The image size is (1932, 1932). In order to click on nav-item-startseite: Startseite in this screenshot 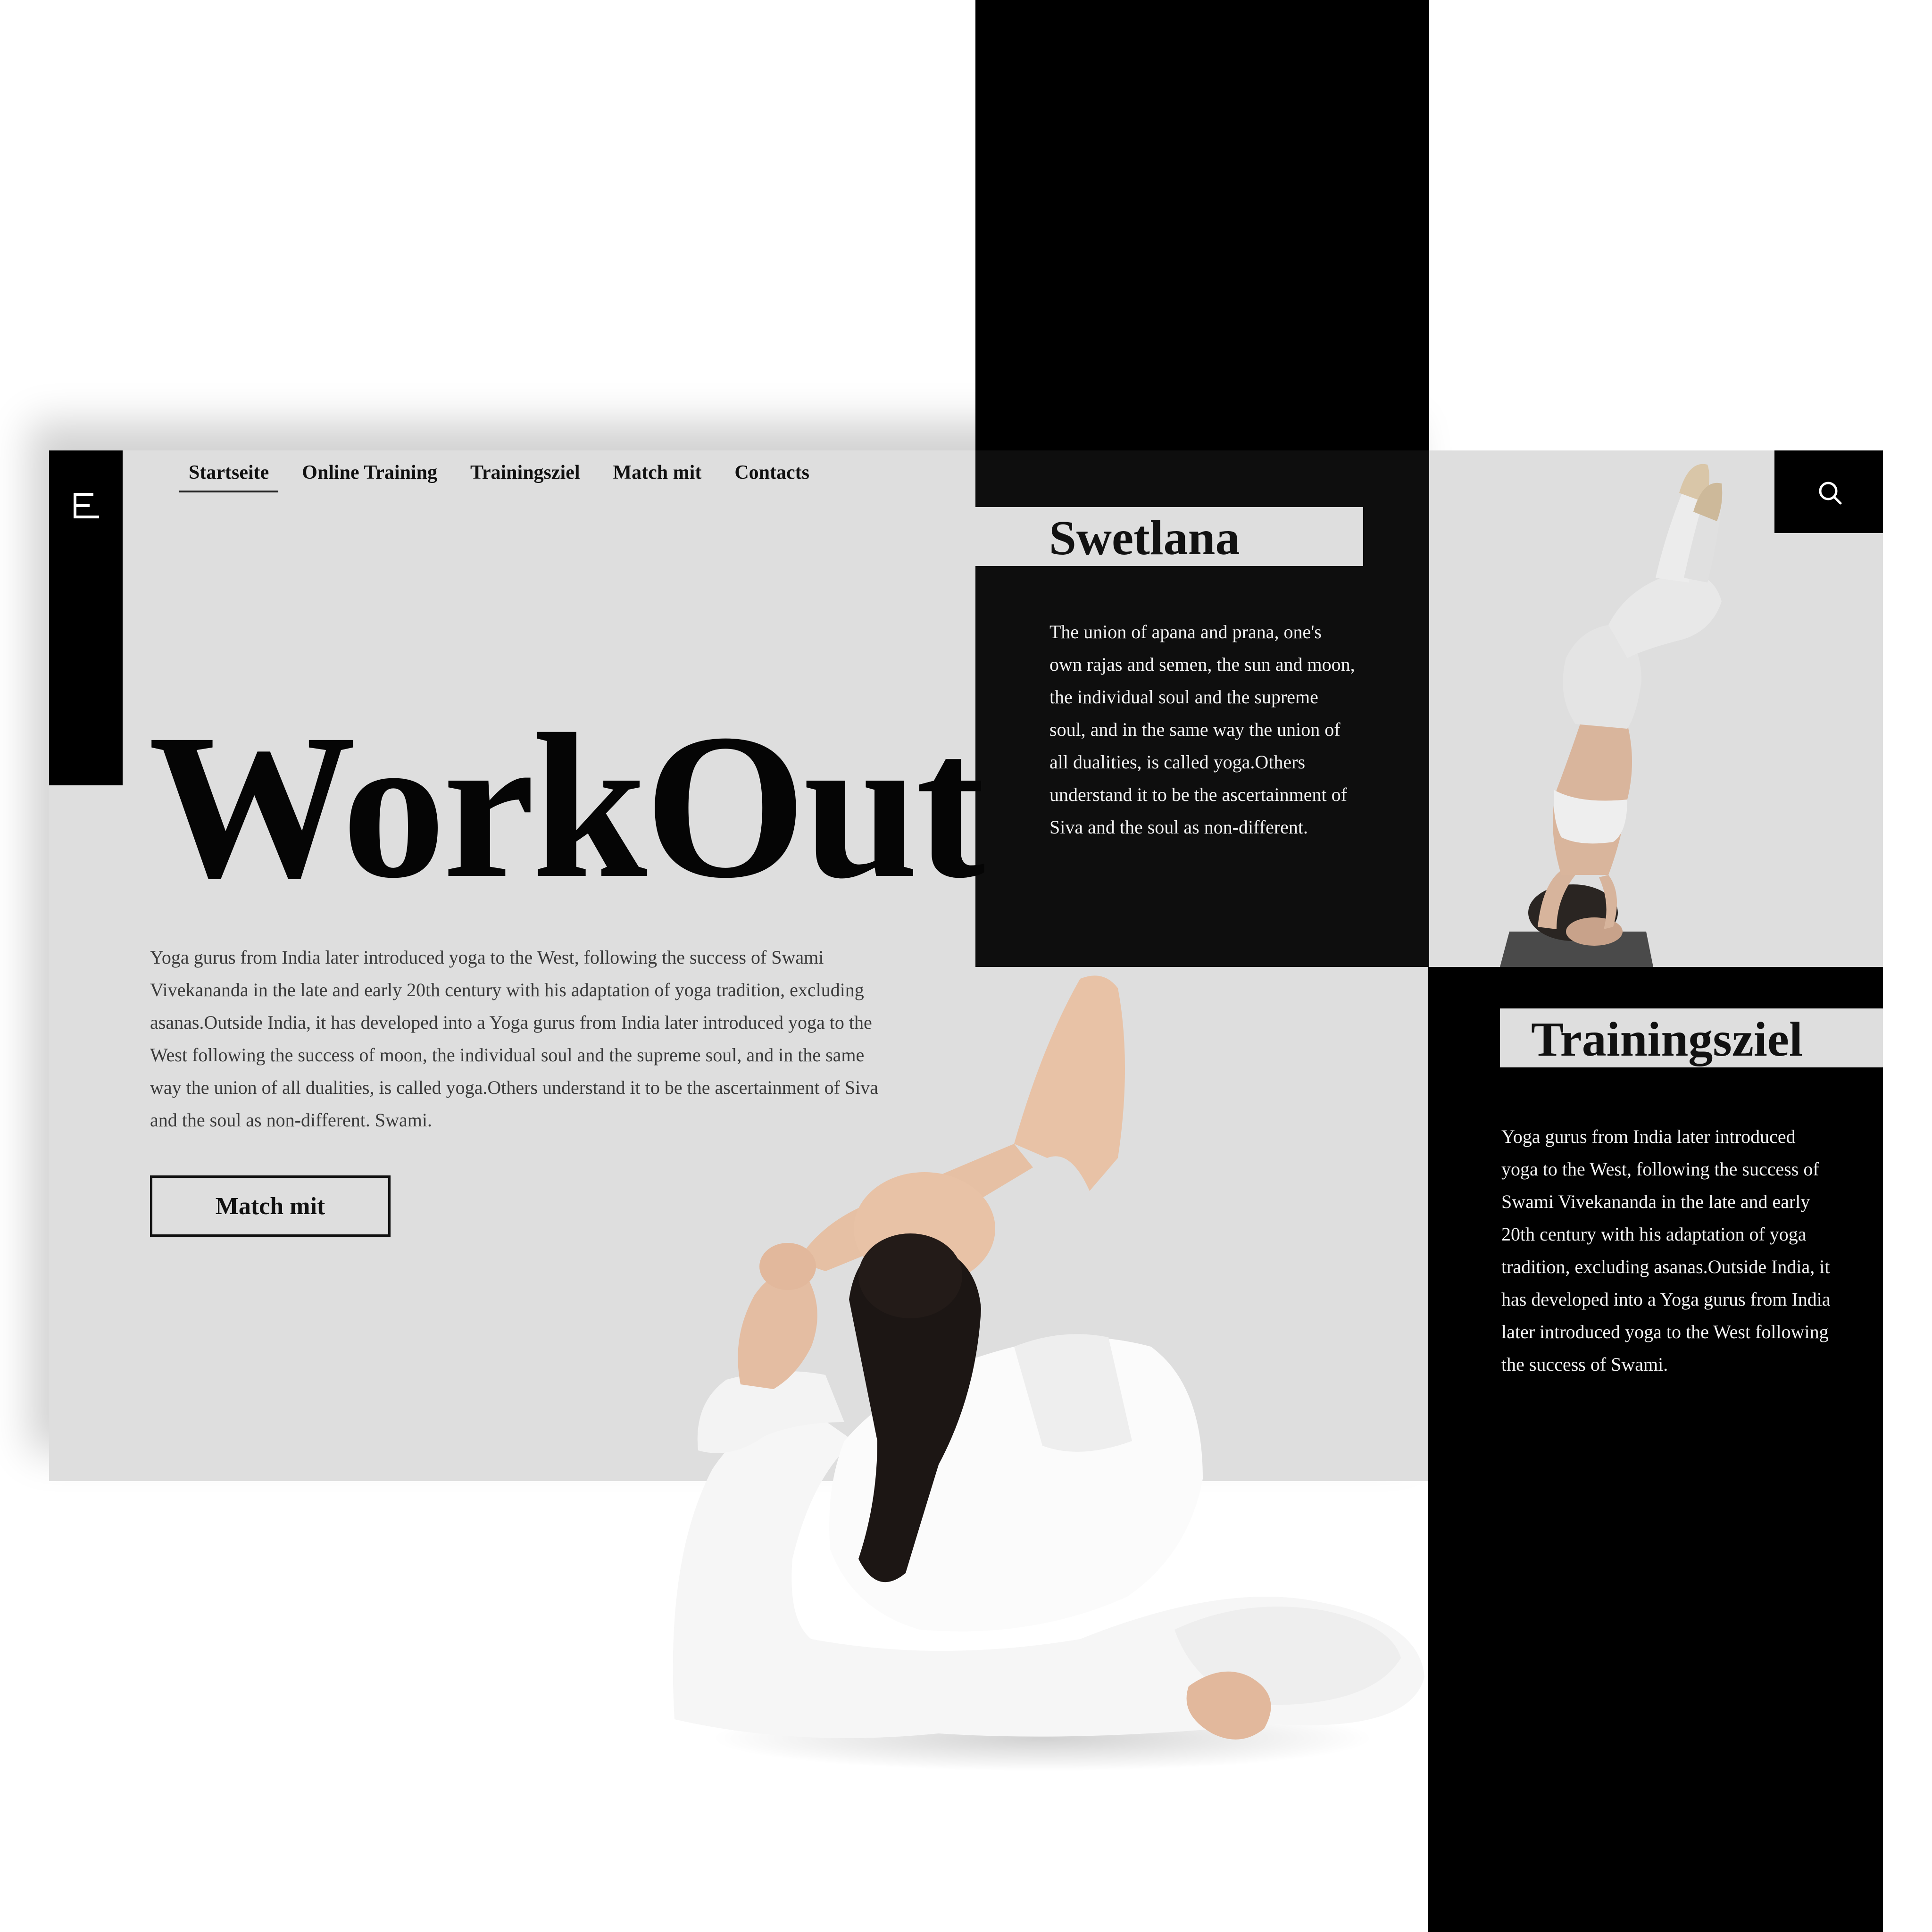, I will do `click(229, 477)`.